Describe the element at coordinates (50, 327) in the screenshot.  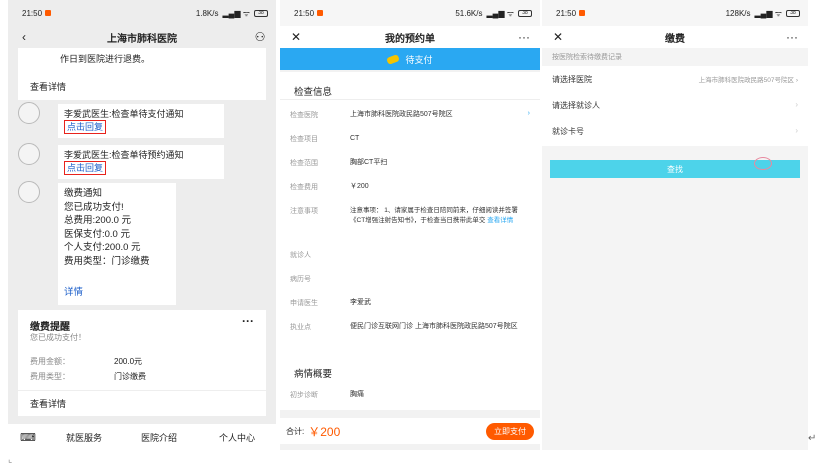
I see `reminder-title: 缴费提醒` at that location.